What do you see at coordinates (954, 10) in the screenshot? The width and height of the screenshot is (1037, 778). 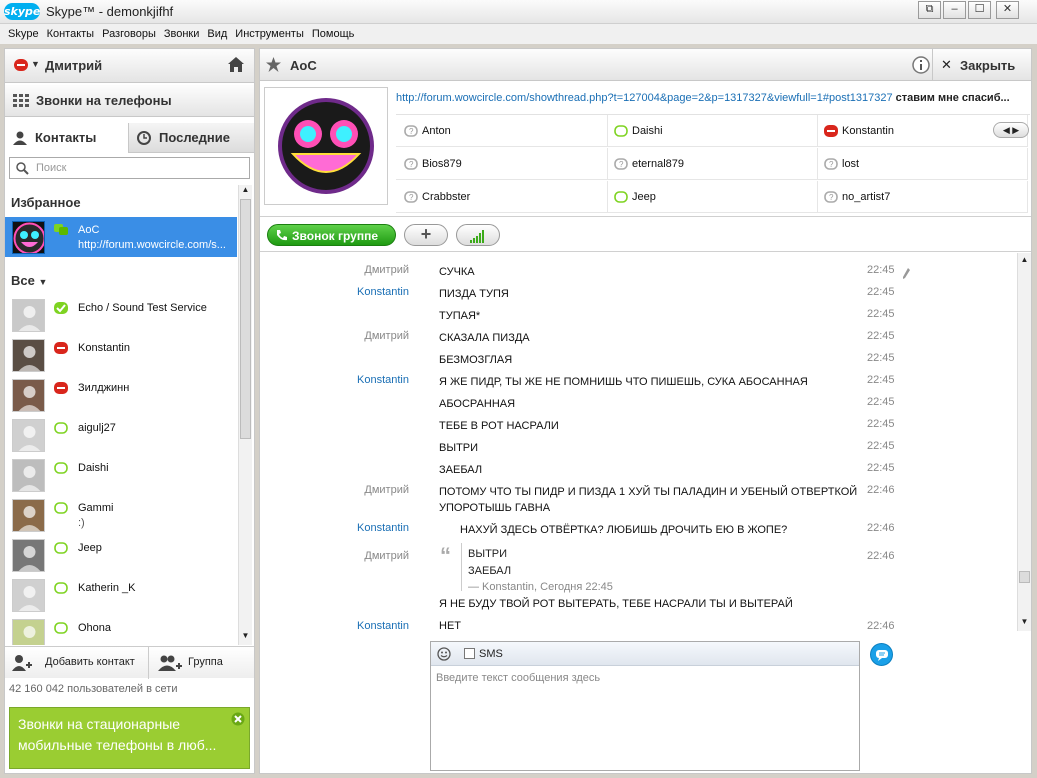 I see `minimize-button: ‒` at bounding box center [954, 10].